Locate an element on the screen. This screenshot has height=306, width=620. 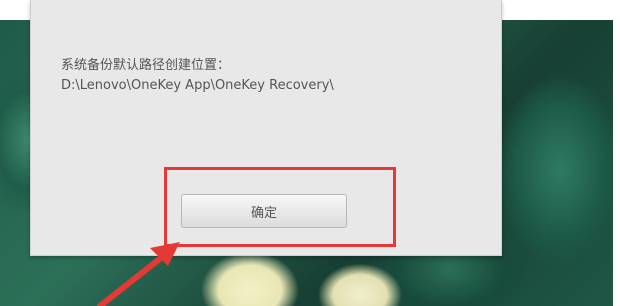
right-margin is located at coordinates (616, 153).